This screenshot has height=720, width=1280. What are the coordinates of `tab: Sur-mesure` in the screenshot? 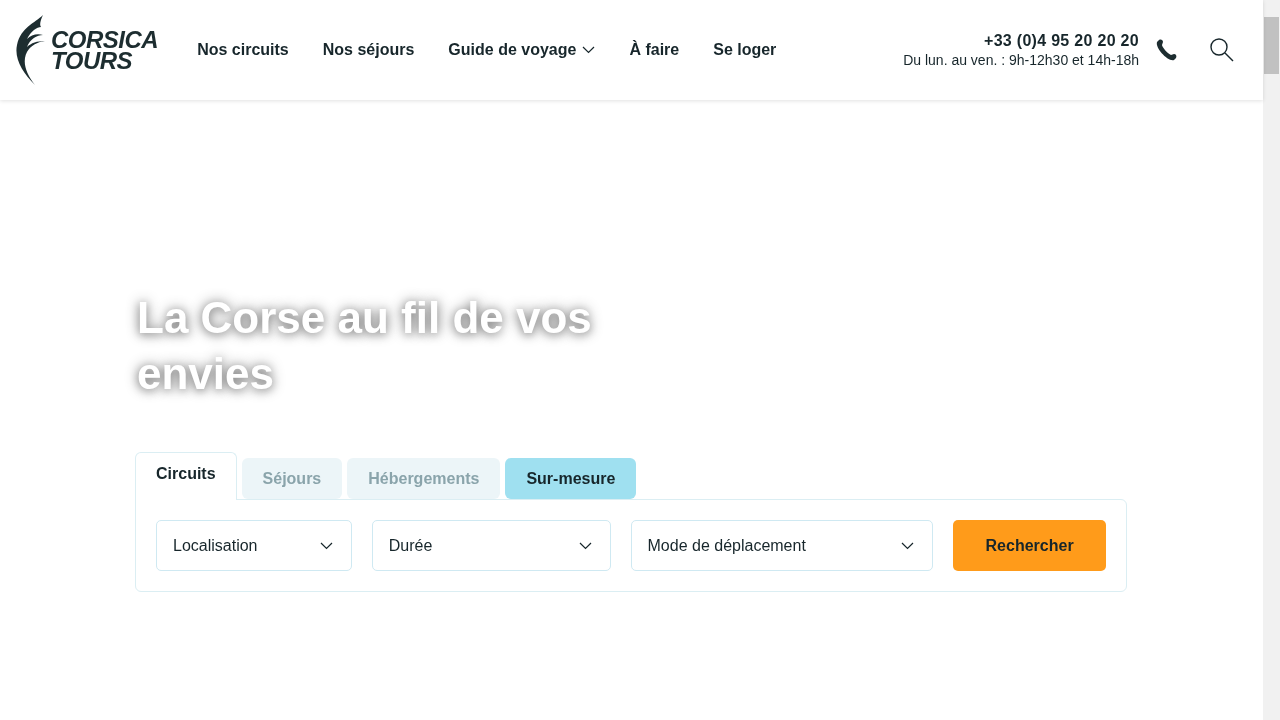 It's located at (571, 478).